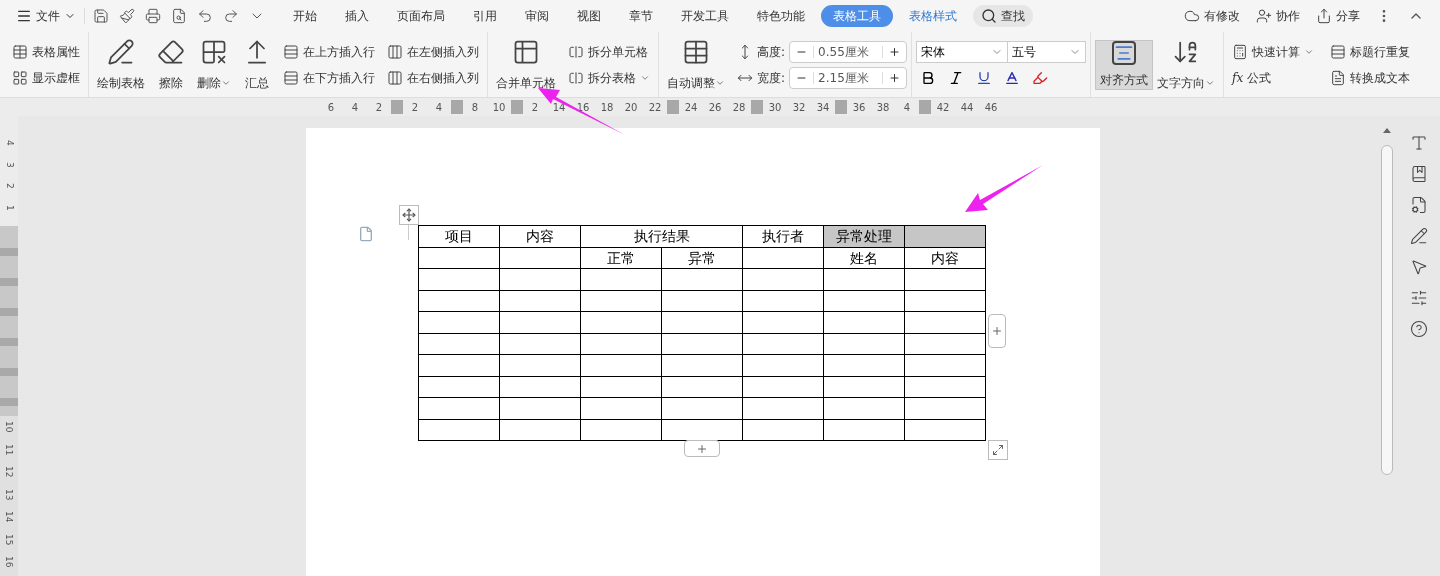 This screenshot has width=1440, height=576. Describe the element at coordinates (1419, 267) in the screenshot. I see `pointer-tool` at that location.